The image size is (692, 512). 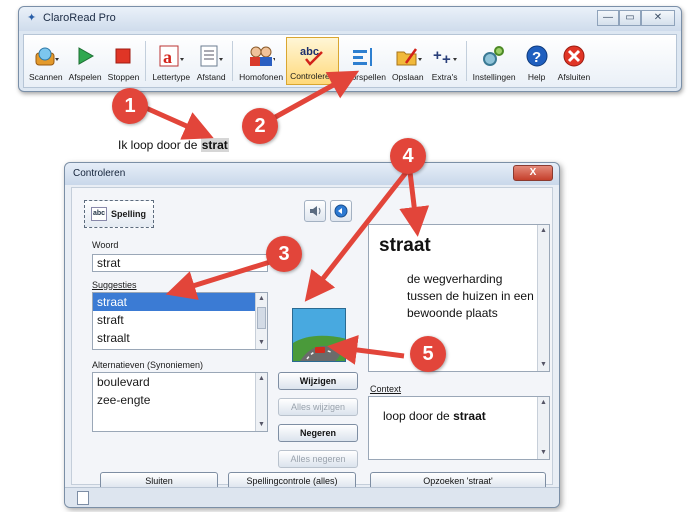 I want to click on maximize-button: ▭, so click(x=630, y=18).